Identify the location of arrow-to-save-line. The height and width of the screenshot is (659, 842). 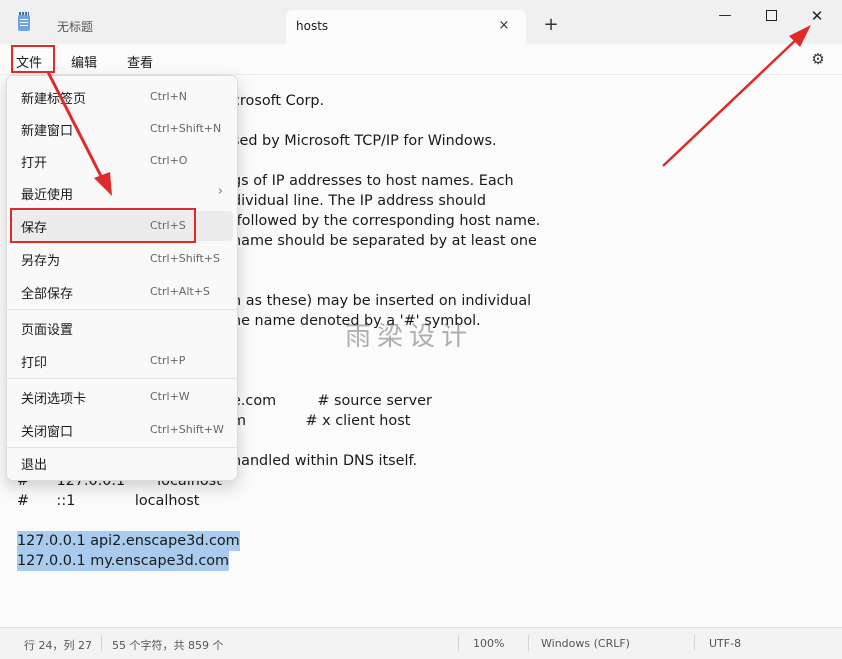
(76, 127).